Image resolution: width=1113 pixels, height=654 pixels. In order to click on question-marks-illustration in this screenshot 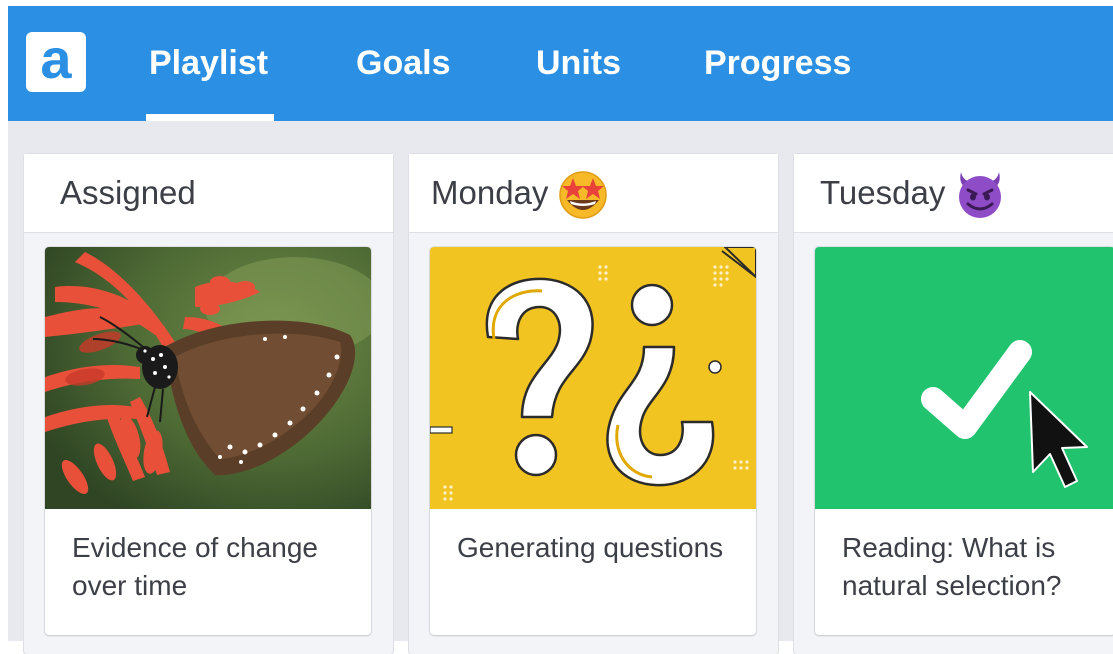, I will do `click(593, 378)`.